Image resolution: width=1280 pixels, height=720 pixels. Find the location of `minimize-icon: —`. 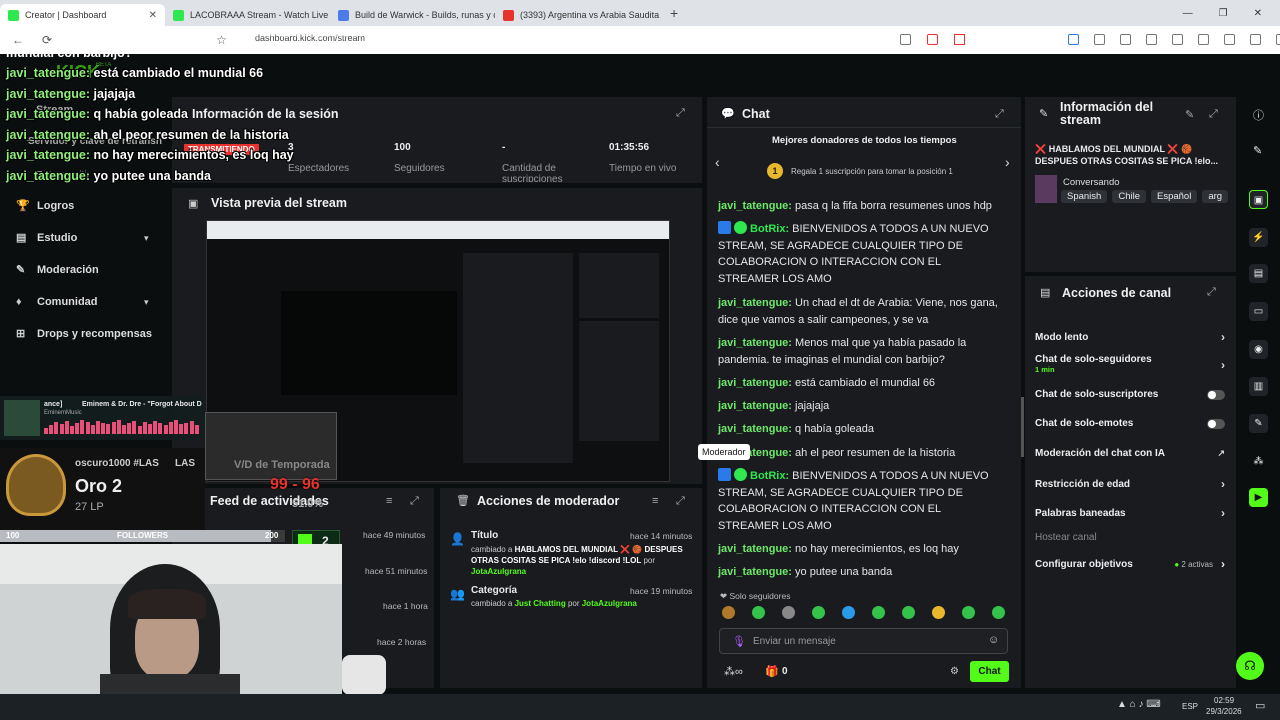

minimize-icon: — is located at coordinates (1188, 13).